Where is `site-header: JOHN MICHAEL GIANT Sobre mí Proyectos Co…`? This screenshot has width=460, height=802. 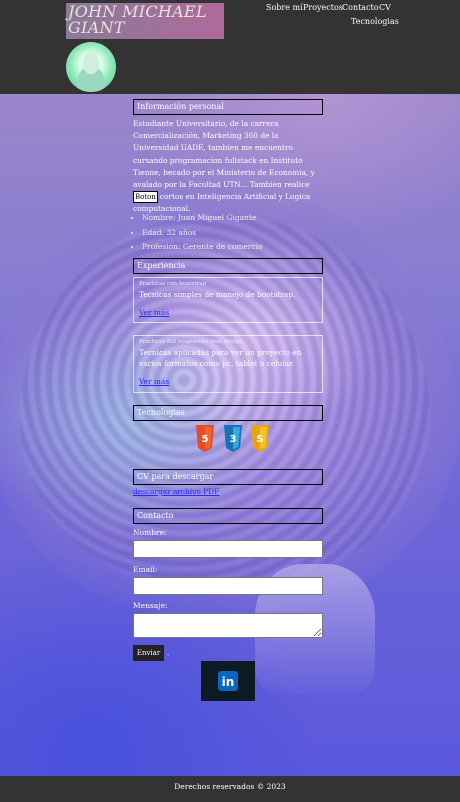 site-header: JOHN MICHAEL GIANT Sobre mí Proyectos Co… is located at coordinates (230, 47).